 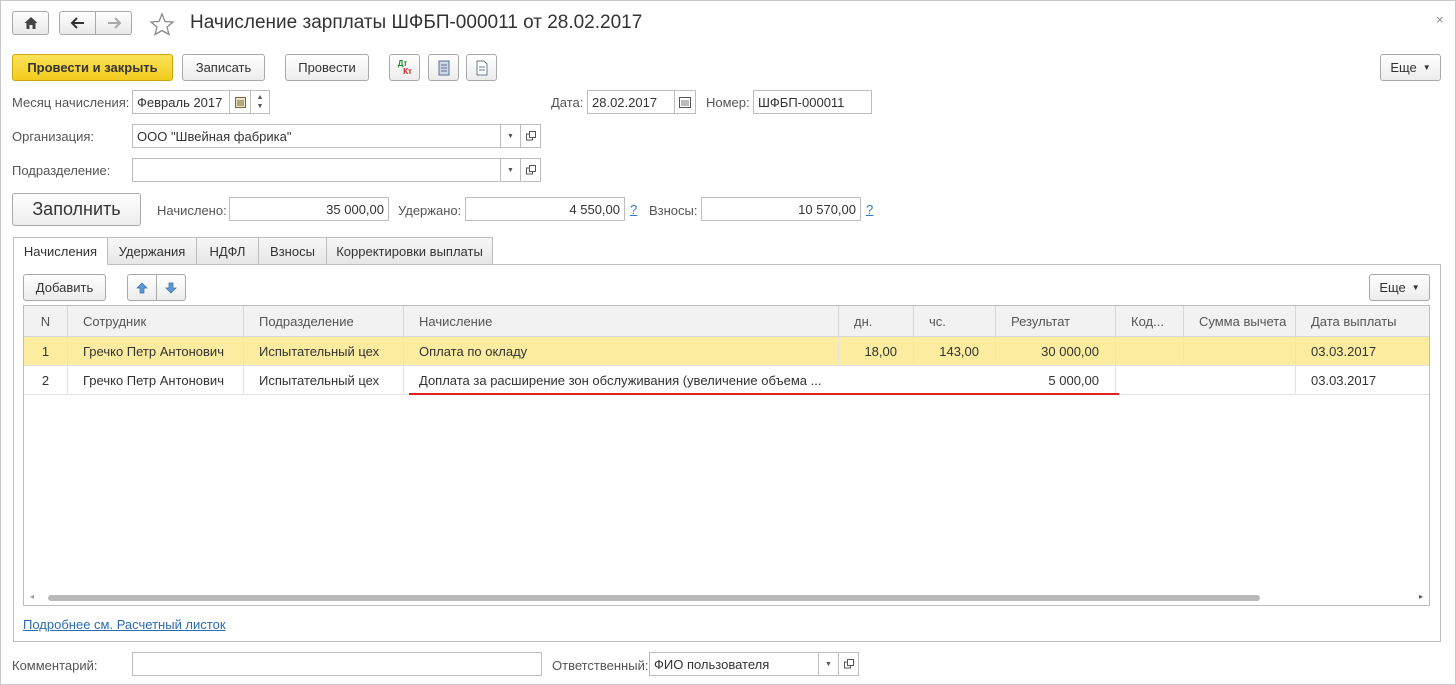 I want to click on post-button: Провести, so click(x=327, y=67).